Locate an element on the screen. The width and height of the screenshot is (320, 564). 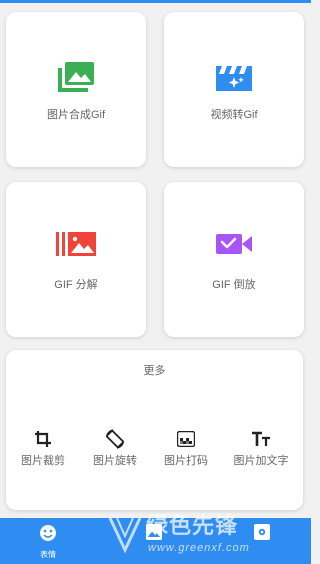
gif-reverse-card: GIF 倒放 is located at coordinates (234, 259).